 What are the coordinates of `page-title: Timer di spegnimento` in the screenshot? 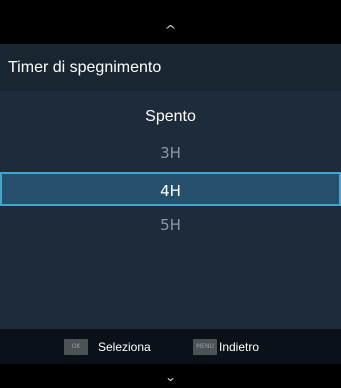 It's located at (85, 67).